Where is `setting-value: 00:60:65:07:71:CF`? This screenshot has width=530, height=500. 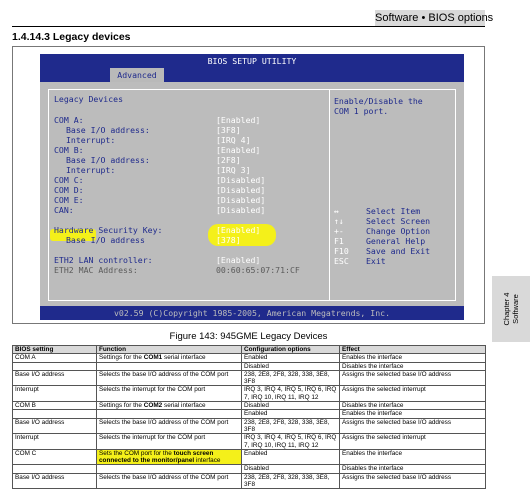 setting-value: 00:60:65:07:71:CF is located at coordinates (258, 270).